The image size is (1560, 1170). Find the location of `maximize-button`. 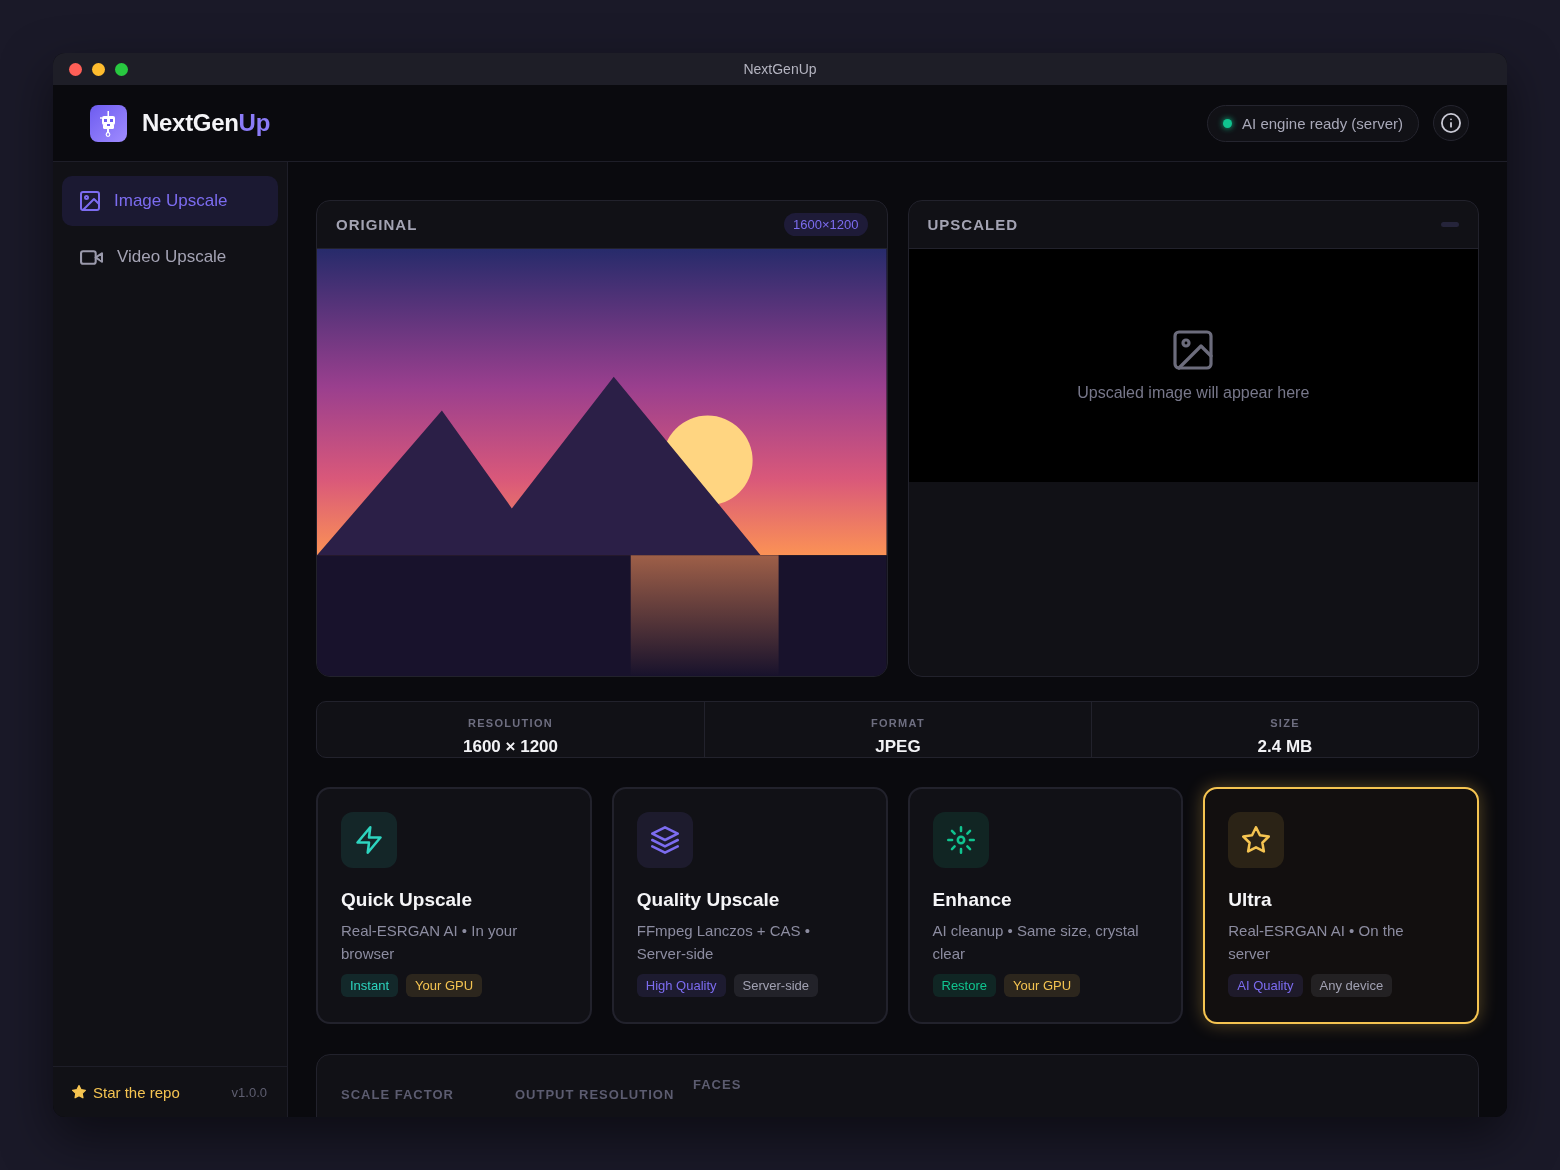

maximize-button is located at coordinates (121, 69).